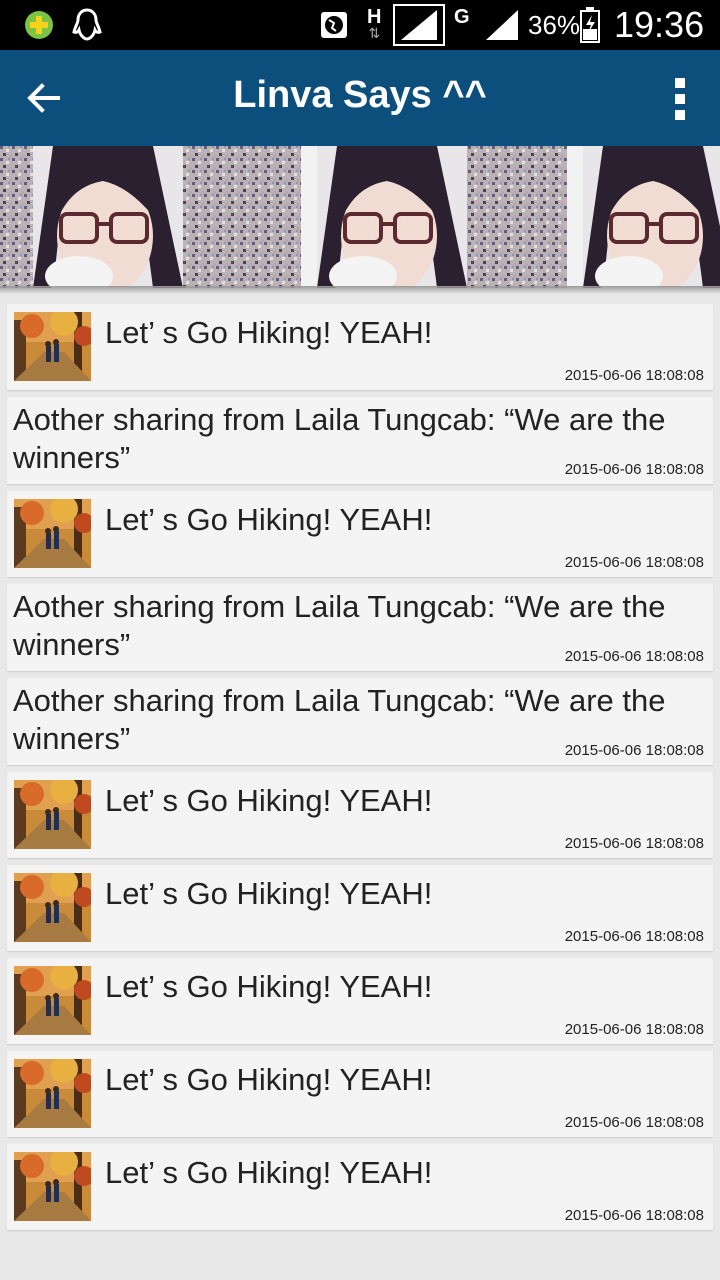 The width and height of the screenshot is (720, 1280). Describe the element at coordinates (419, 25) in the screenshot. I see `signal-icon` at that location.